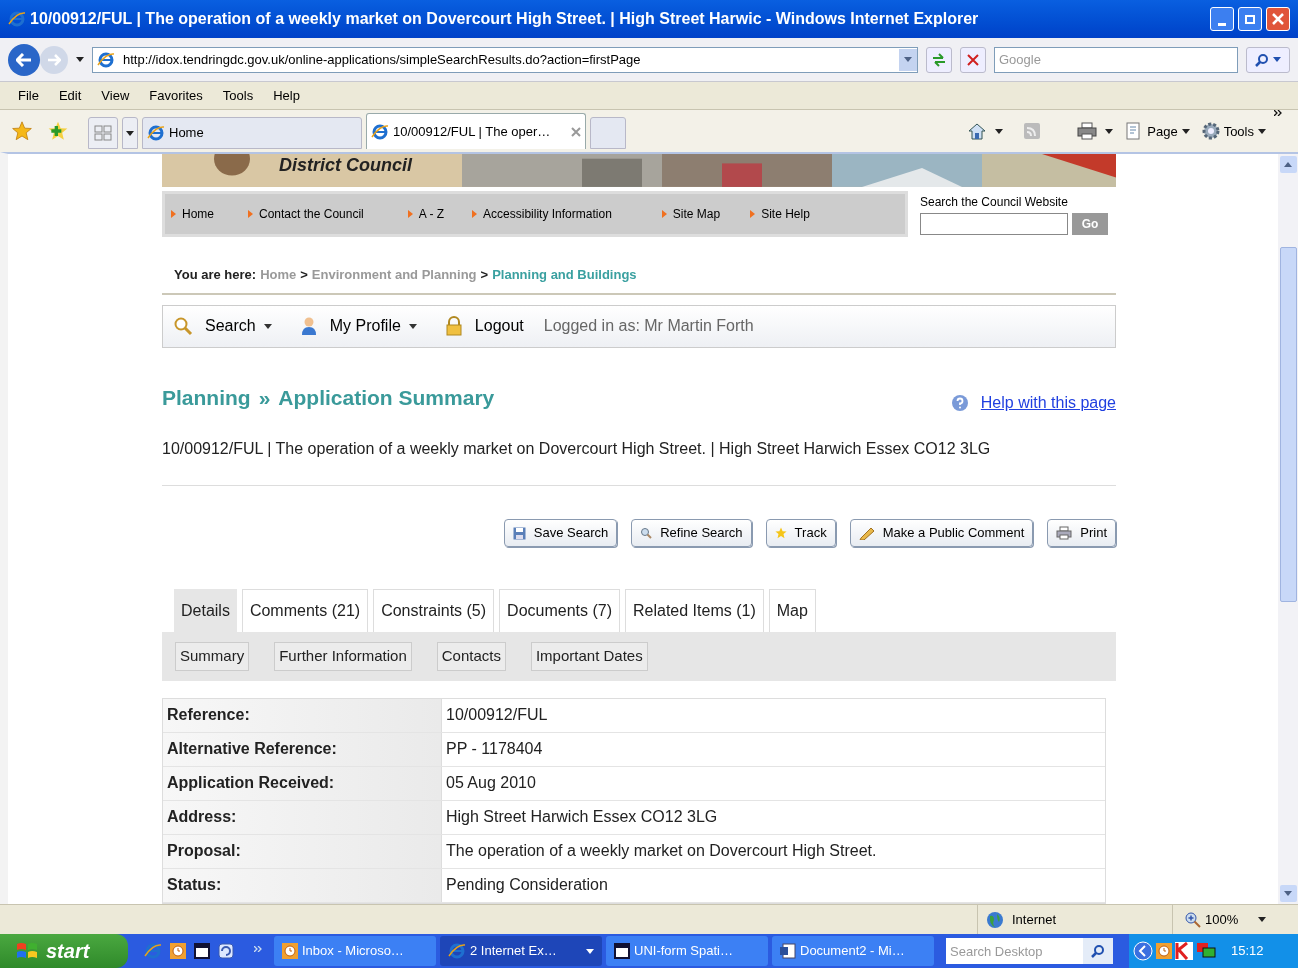 The image size is (1298, 968). I want to click on add-favorite-icon, so click(58, 131).